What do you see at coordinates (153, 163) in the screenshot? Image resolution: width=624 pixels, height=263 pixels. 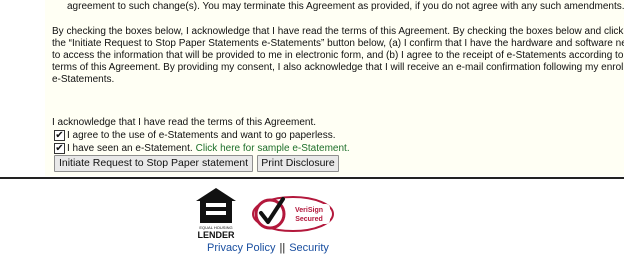 I see `initiate-request-button: Initiate Request to Stop Paper statement` at bounding box center [153, 163].